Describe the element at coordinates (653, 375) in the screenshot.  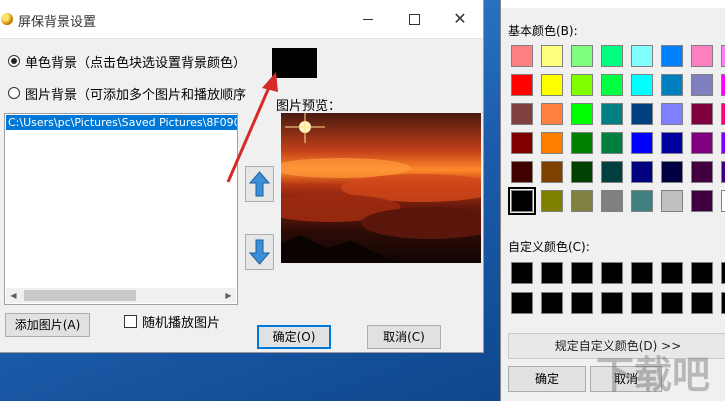
I see `watermark-logo: 下载吧` at that location.